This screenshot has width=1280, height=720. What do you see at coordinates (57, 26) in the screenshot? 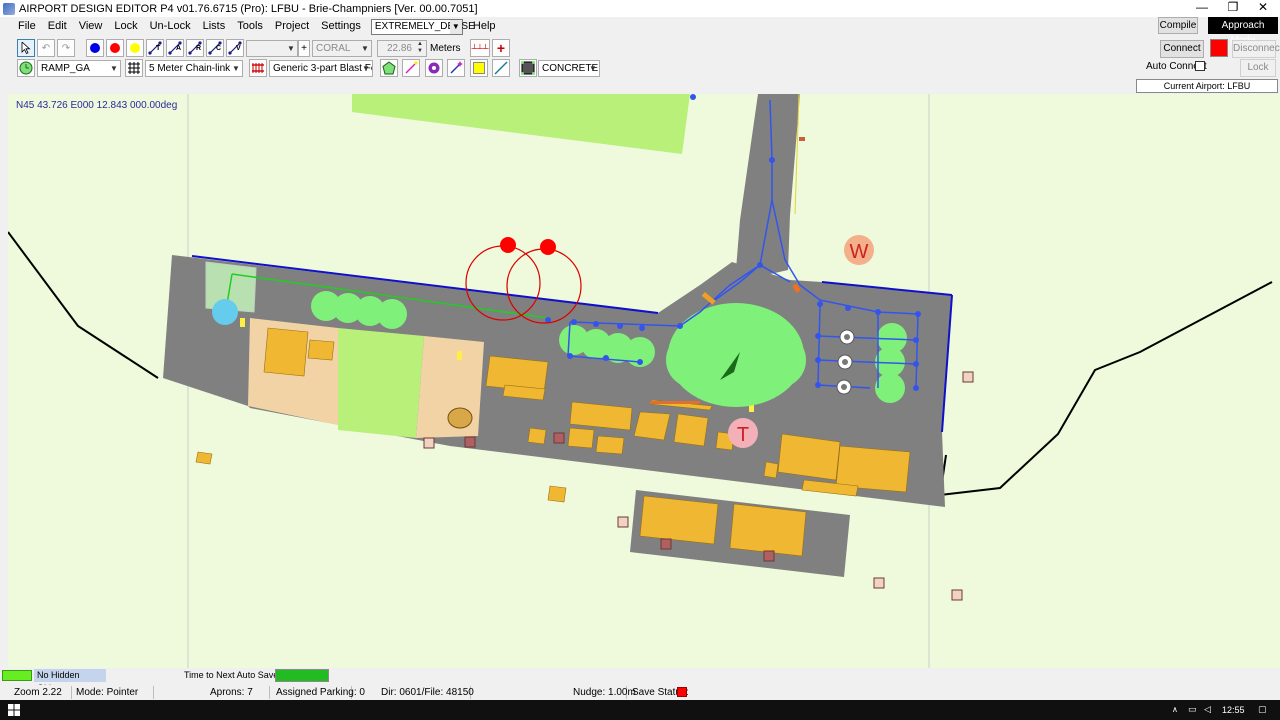
I see `menu-edit: Edit` at bounding box center [57, 26].